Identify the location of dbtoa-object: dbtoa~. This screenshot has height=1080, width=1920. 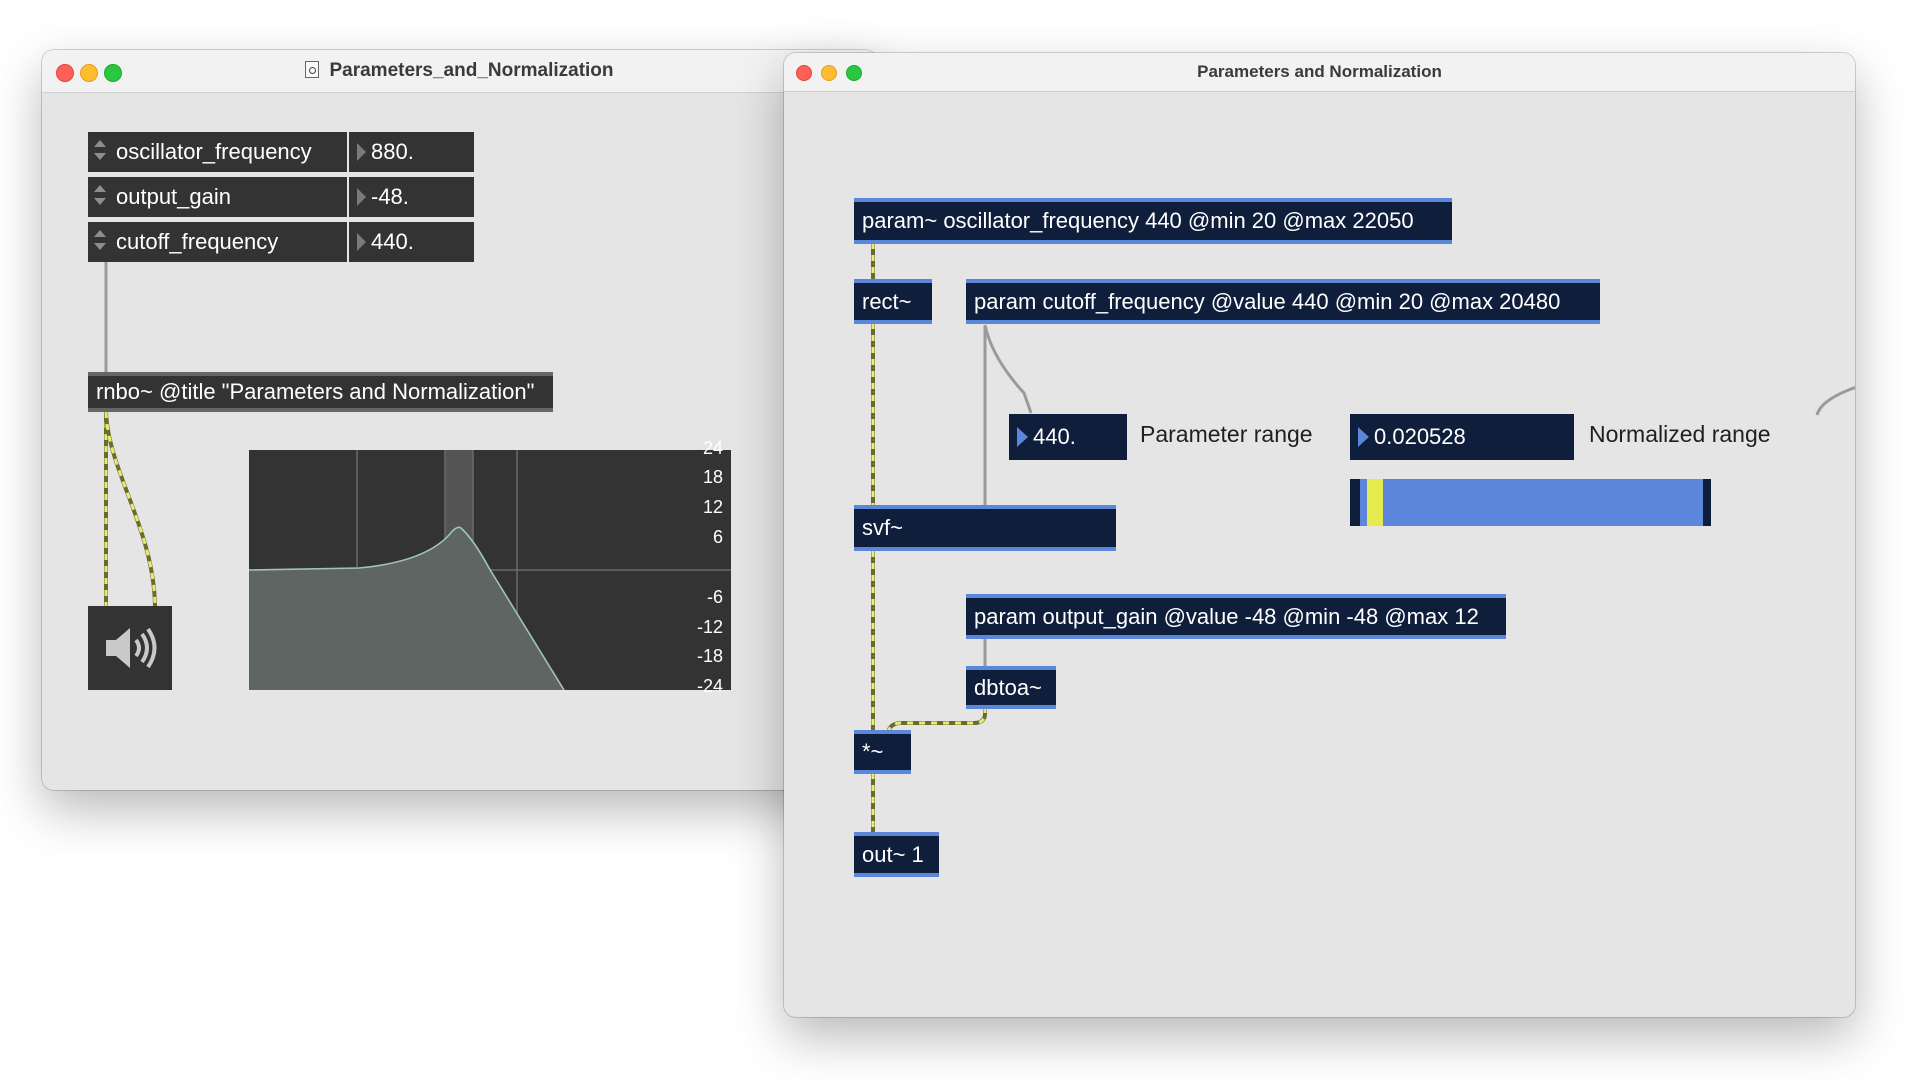
(1011, 687).